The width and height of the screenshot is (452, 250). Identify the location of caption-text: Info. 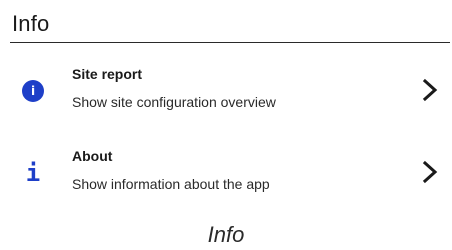
(226, 234).